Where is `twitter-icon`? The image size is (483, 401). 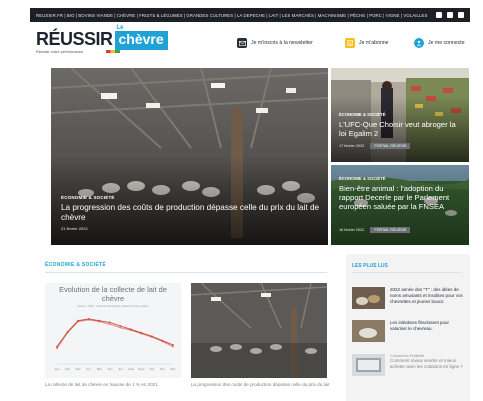
twitter-icon is located at coordinates (450, 15).